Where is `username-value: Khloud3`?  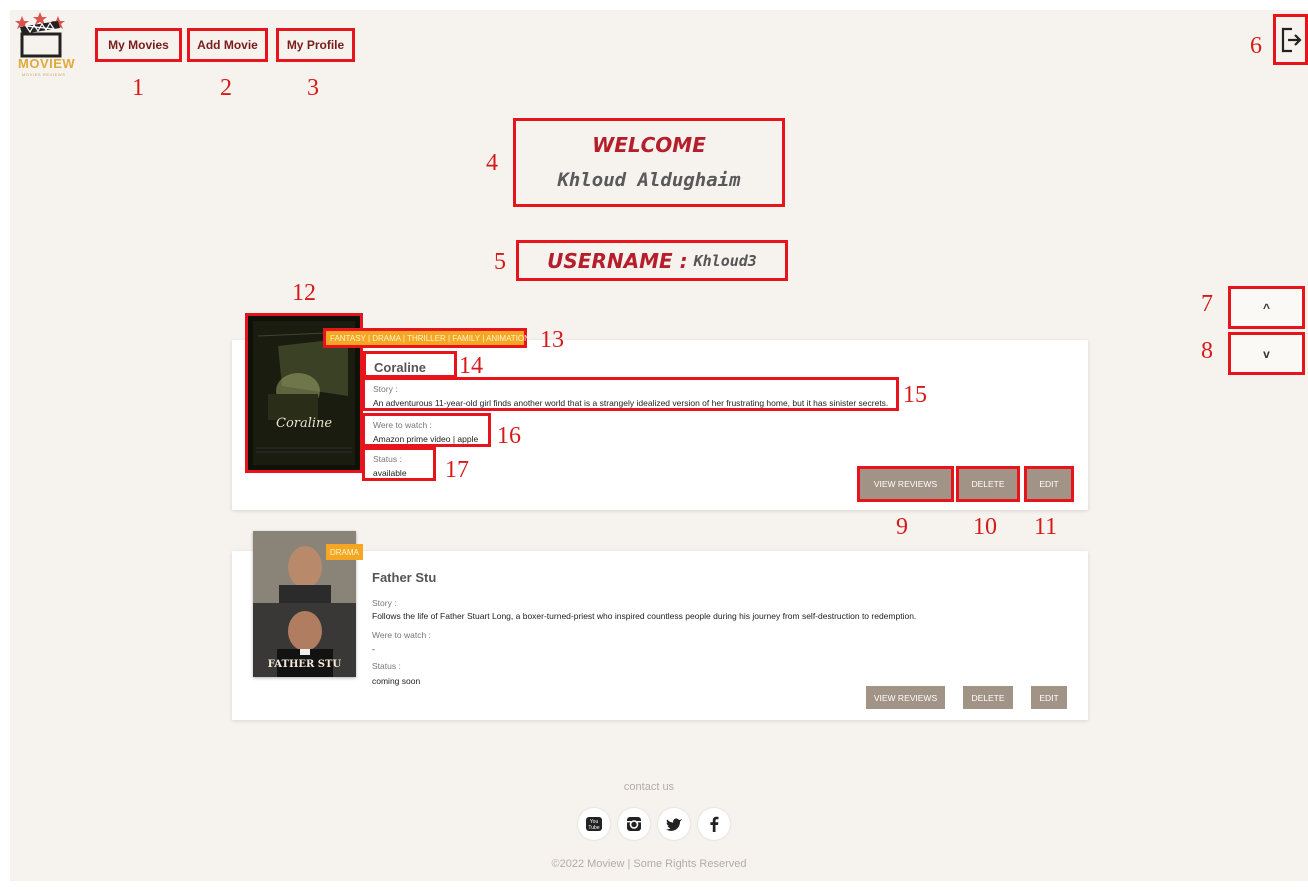 username-value: Khloud3 is located at coordinates (725, 260).